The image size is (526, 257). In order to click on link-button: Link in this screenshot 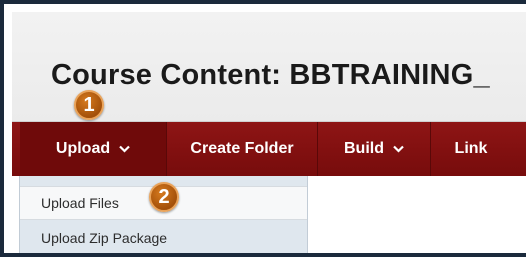, I will do `click(471, 149)`.